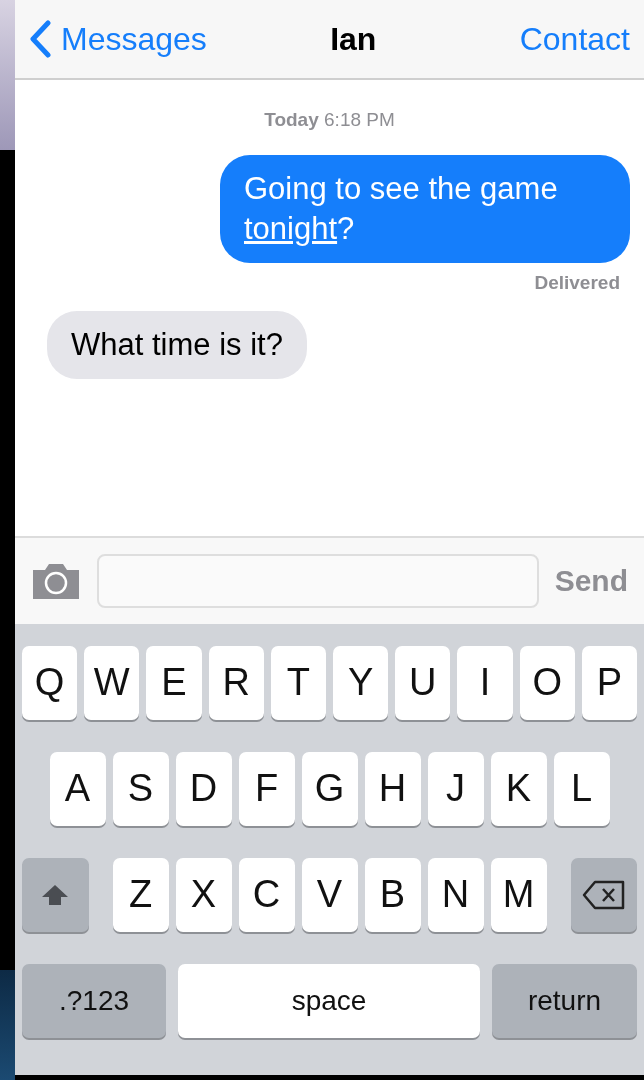 The width and height of the screenshot is (644, 1080). Describe the element at coordinates (266, 894) in the screenshot. I see `key: C` at that location.